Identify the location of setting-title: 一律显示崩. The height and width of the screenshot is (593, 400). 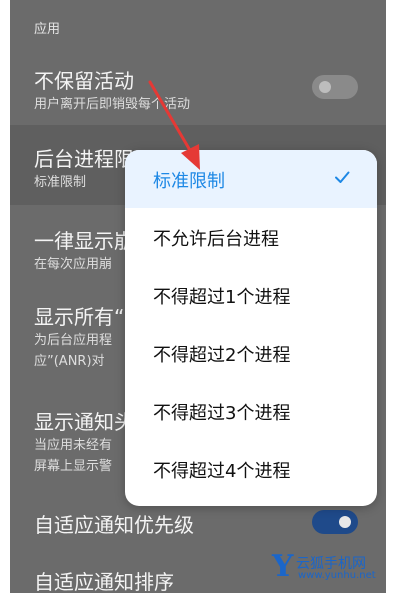
(84, 241).